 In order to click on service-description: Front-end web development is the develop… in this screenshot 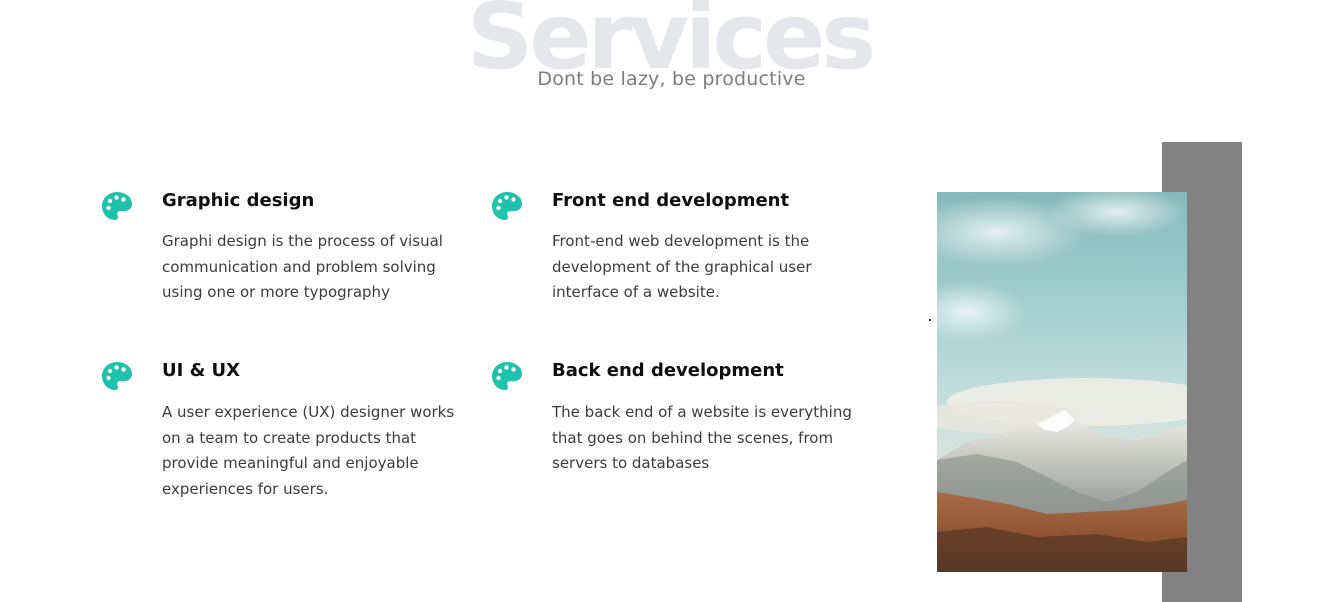, I will do `click(682, 266)`.